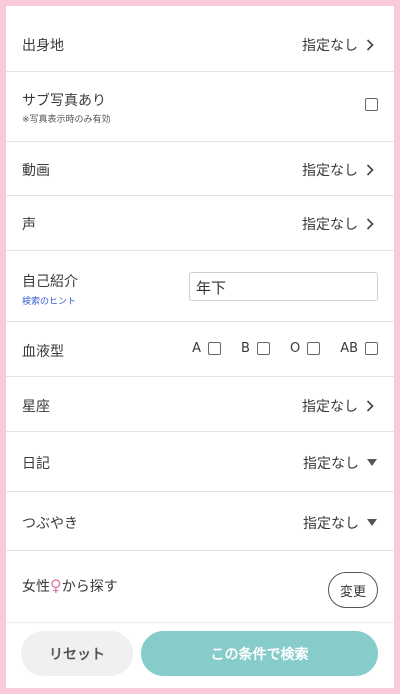 Image resolution: width=400 pixels, height=694 pixels. What do you see at coordinates (200, 462) in the screenshot?
I see `row-diary: 日記 指定なし` at bounding box center [200, 462].